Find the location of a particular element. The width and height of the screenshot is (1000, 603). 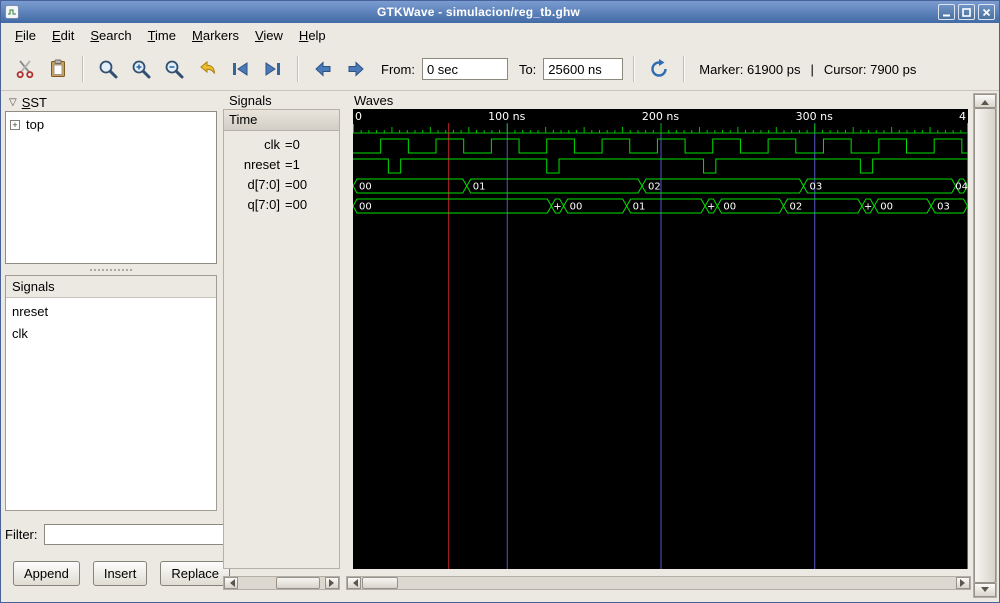

to-label: To: is located at coordinates (527, 69).